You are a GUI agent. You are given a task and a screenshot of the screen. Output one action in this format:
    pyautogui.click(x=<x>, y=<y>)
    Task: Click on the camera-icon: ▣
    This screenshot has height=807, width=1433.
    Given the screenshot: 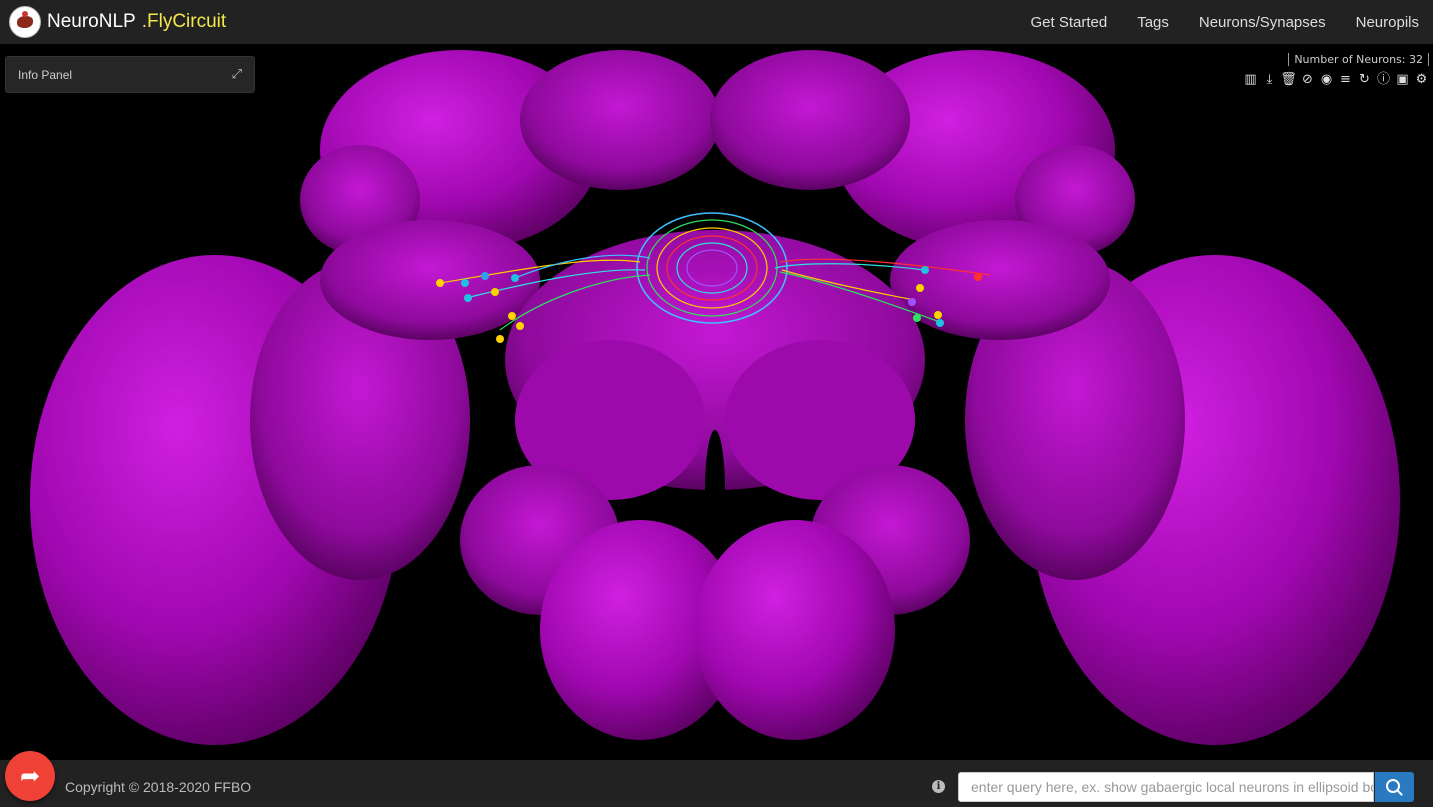 What is the action you would take?
    pyautogui.click(x=1402, y=80)
    